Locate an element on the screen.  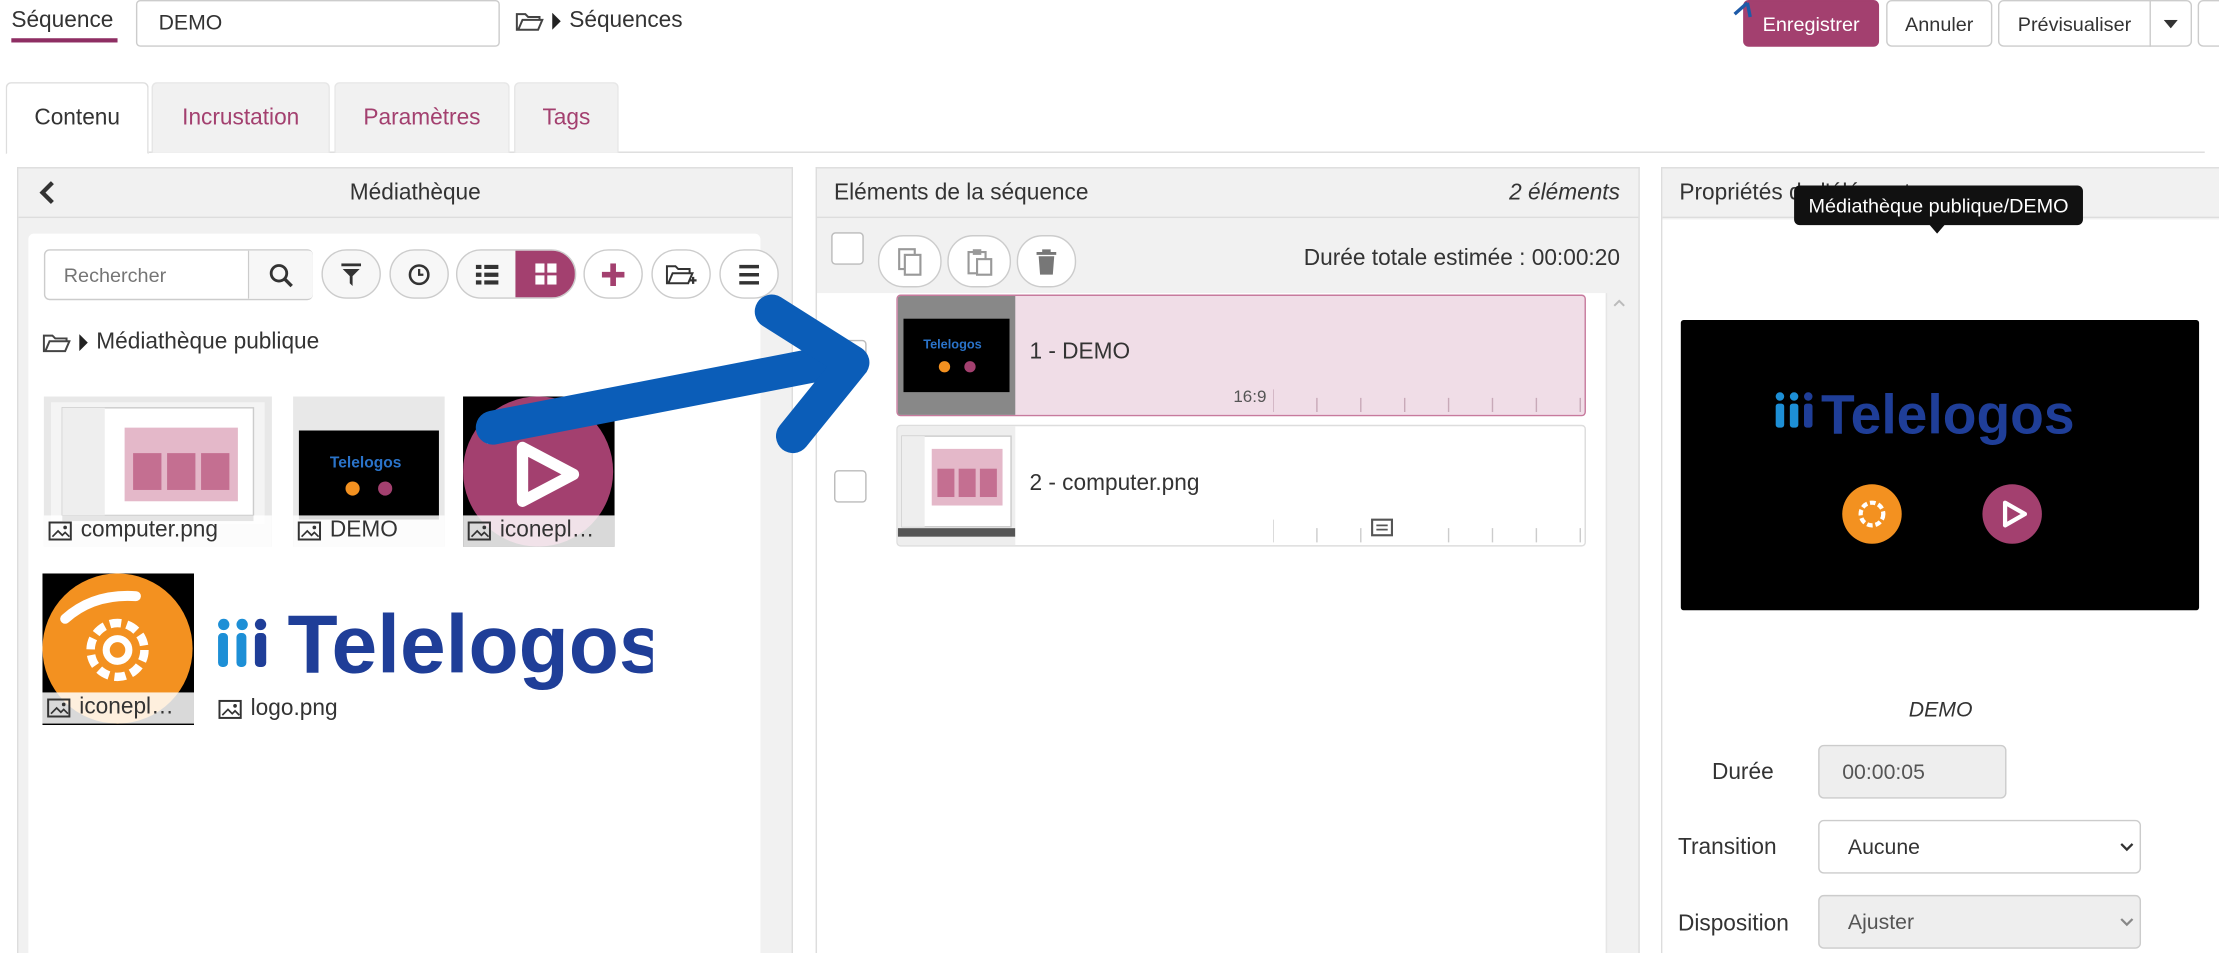
path-tooltip: Médiathèque publique/DEMO is located at coordinates (1938, 205).